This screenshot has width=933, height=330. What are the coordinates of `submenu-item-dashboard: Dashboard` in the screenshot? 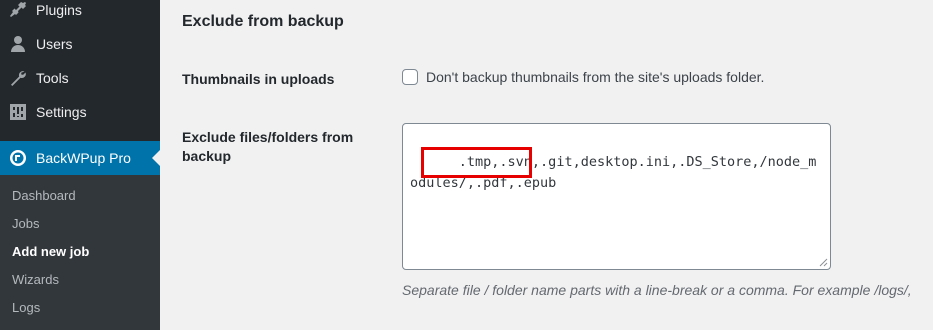 It's located at (44, 195).